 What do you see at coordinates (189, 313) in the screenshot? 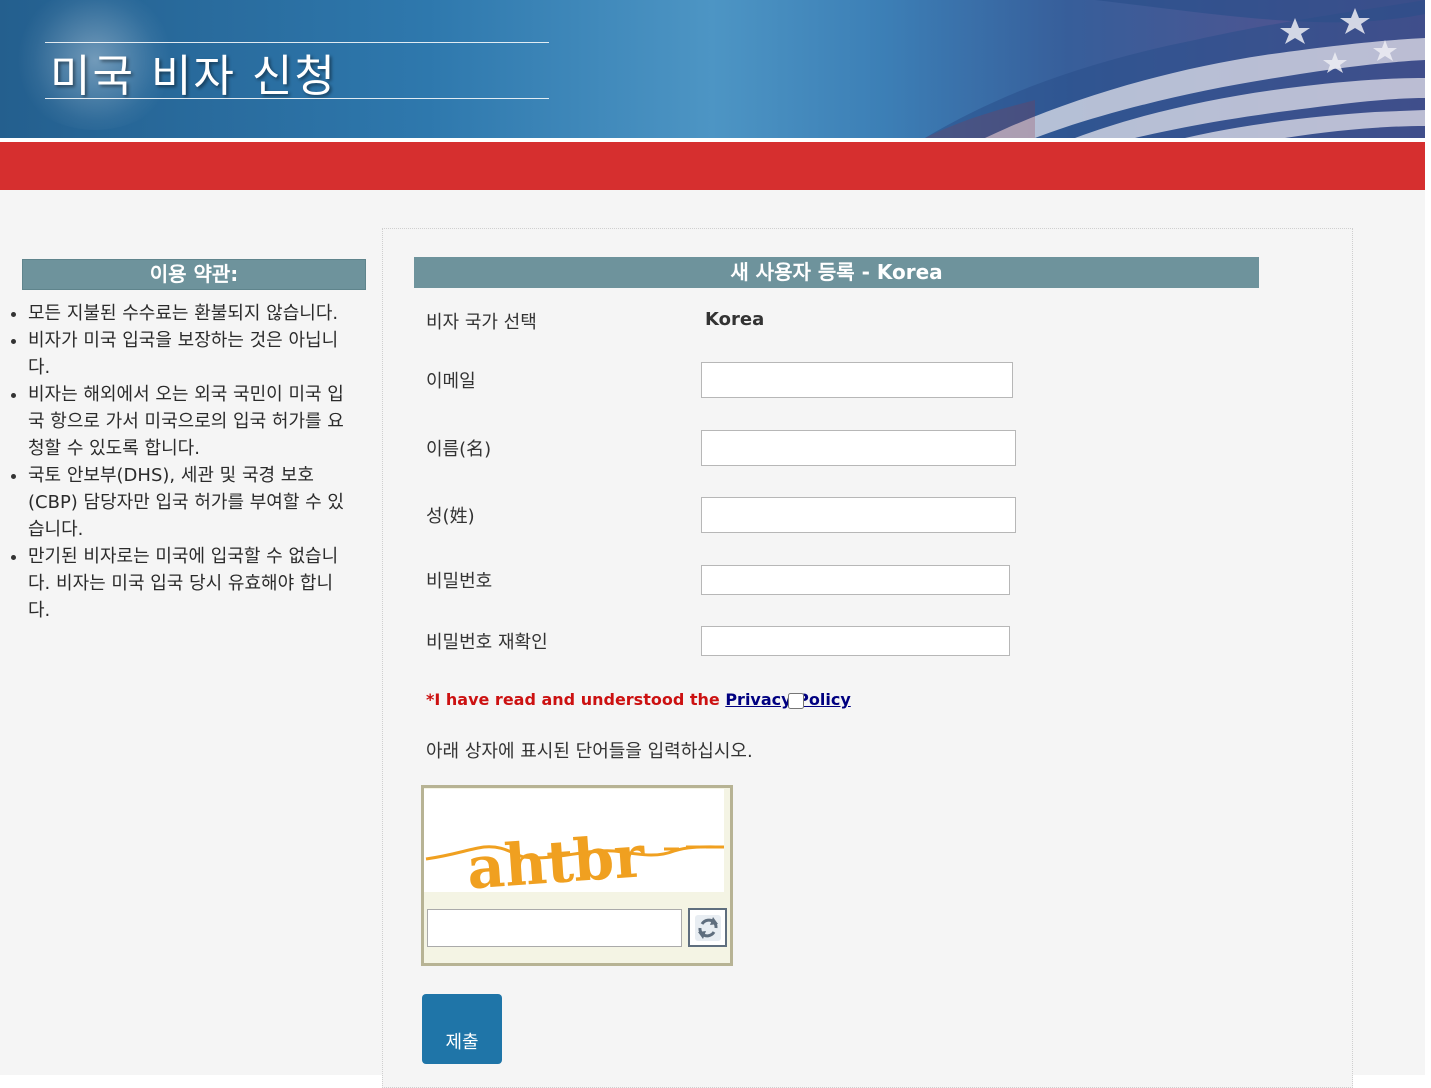
I see `terms-item: 모든 지불된 수수료는 환불되지 않습니다.` at bounding box center [189, 313].